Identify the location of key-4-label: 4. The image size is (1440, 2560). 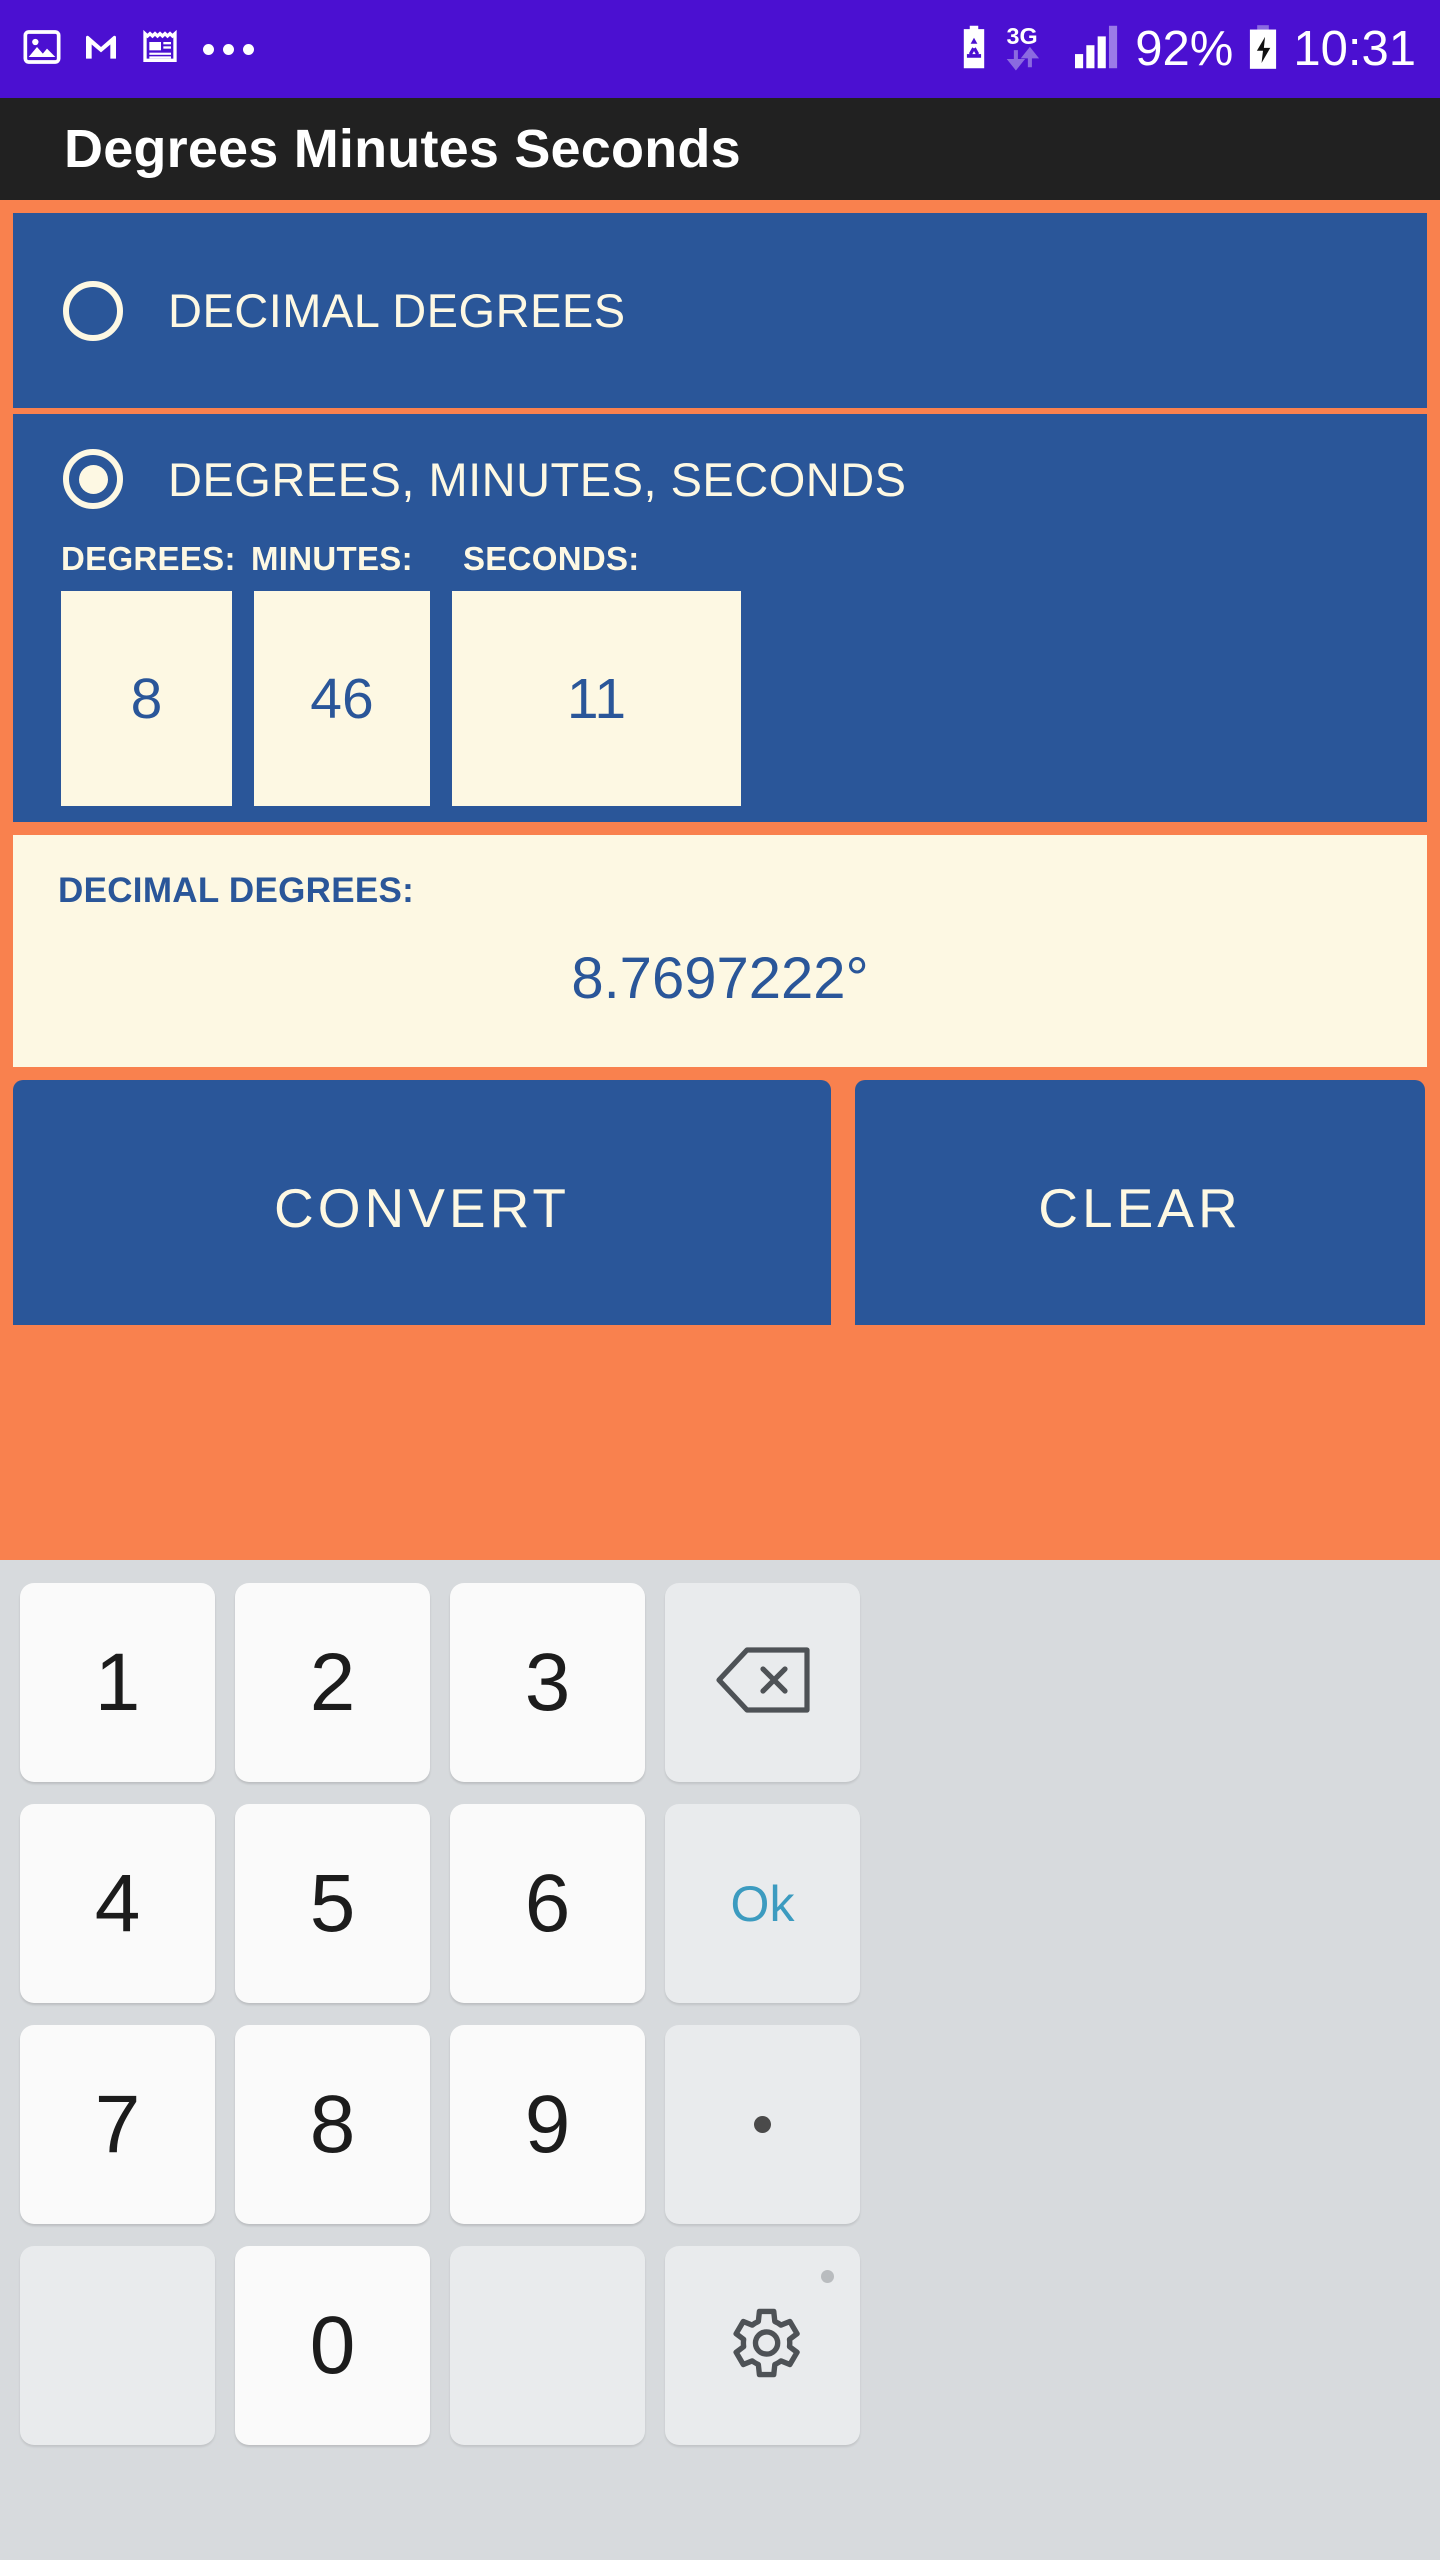
(117, 1903).